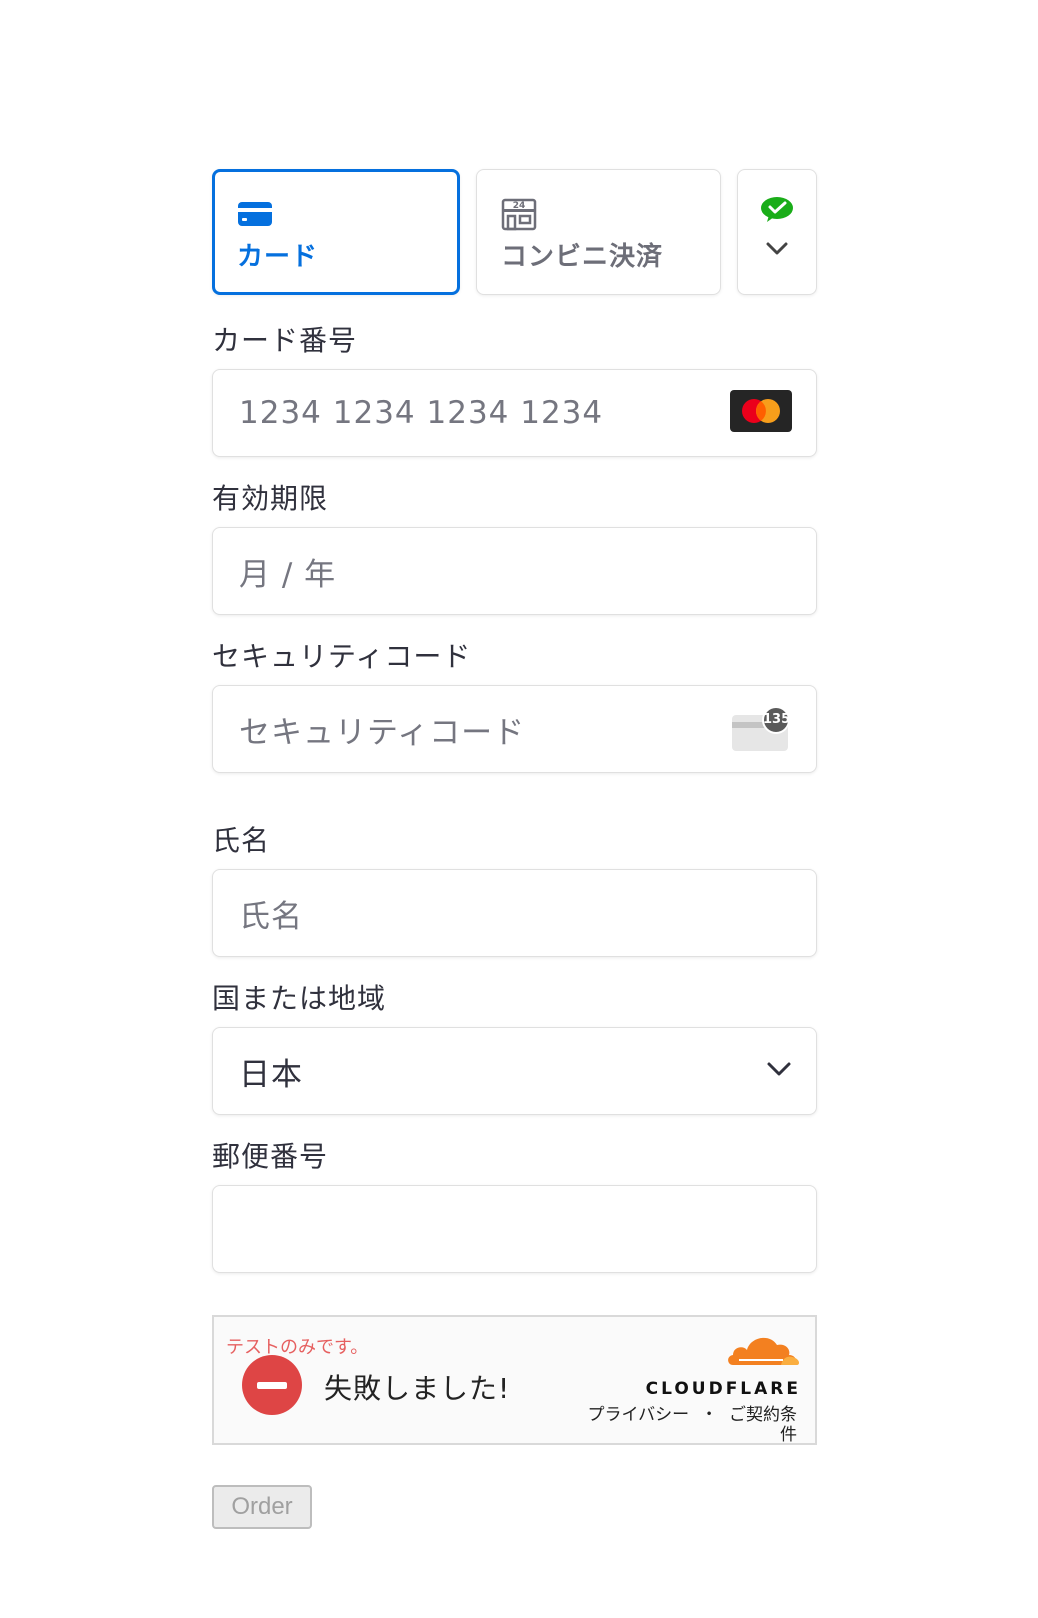 This screenshot has height=1618, width=1038. What do you see at coordinates (382, 732) in the screenshot?
I see `cvc-placeholder: セキュリティコード` at bounding box center [382, 732].